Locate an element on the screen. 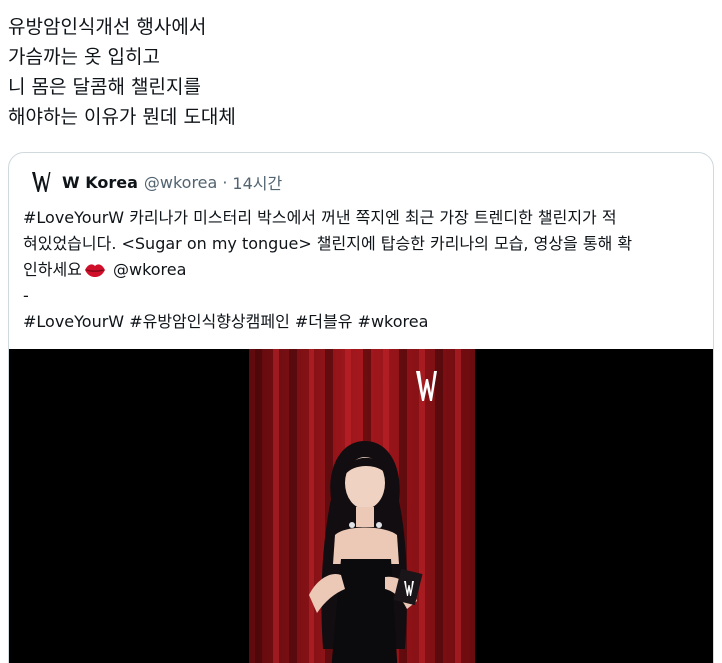 The image size is (722, 663). quote-line-3-text: 인하세요 is located at coordinates (52, 269).